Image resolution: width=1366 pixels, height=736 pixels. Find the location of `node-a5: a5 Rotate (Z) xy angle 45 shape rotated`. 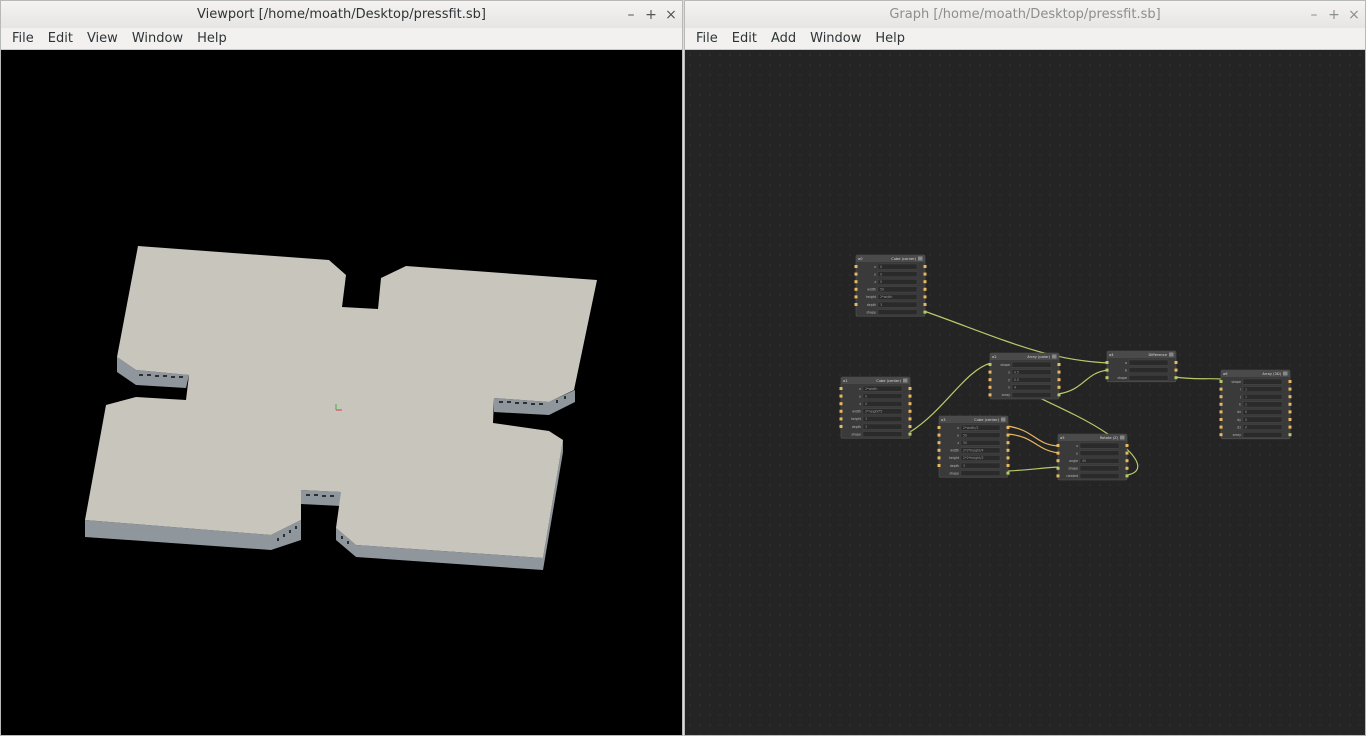

node-a5: a5 Rotate (Z) xy angle 45 shape rotated is located at coordinates (1092, 457).